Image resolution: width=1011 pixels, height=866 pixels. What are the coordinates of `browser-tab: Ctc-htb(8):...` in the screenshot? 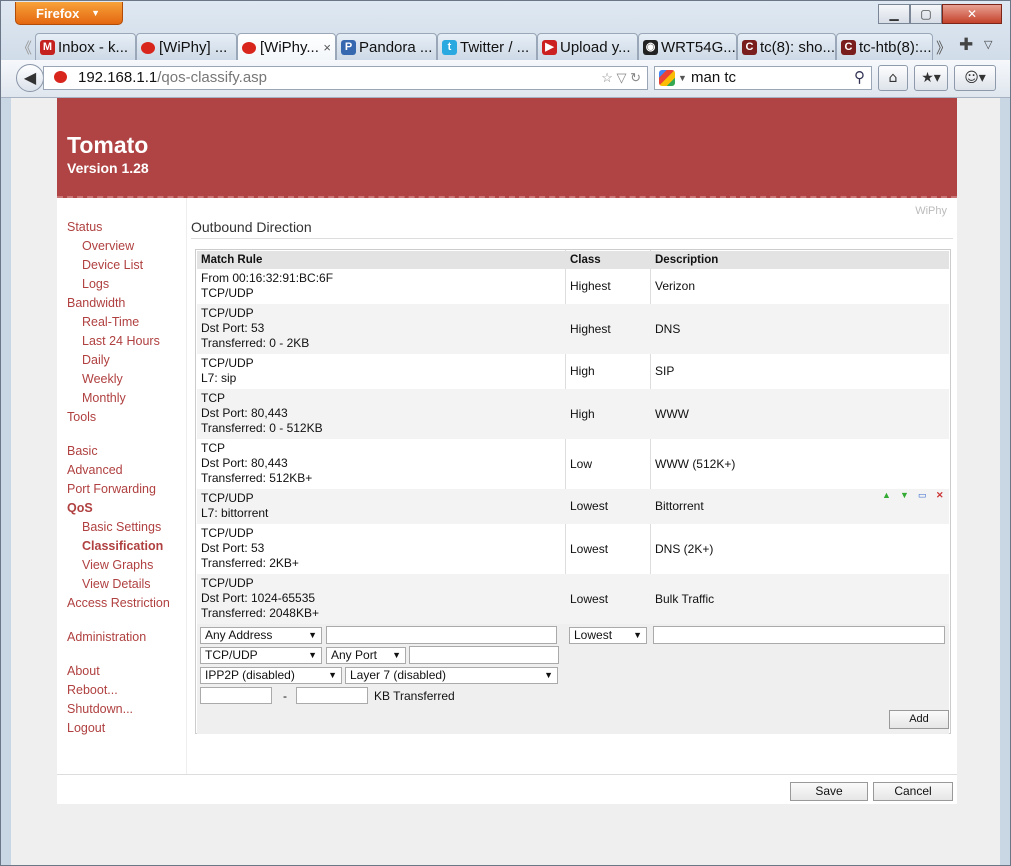 It's located at (884, 46).